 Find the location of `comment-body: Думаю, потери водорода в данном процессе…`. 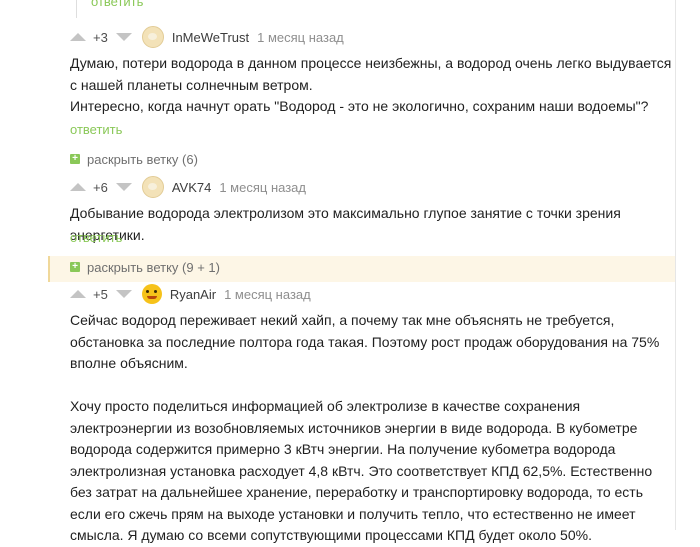

comment-body: Думаю, потери водорода в данном процессе… is located at coordinates (372, 85).